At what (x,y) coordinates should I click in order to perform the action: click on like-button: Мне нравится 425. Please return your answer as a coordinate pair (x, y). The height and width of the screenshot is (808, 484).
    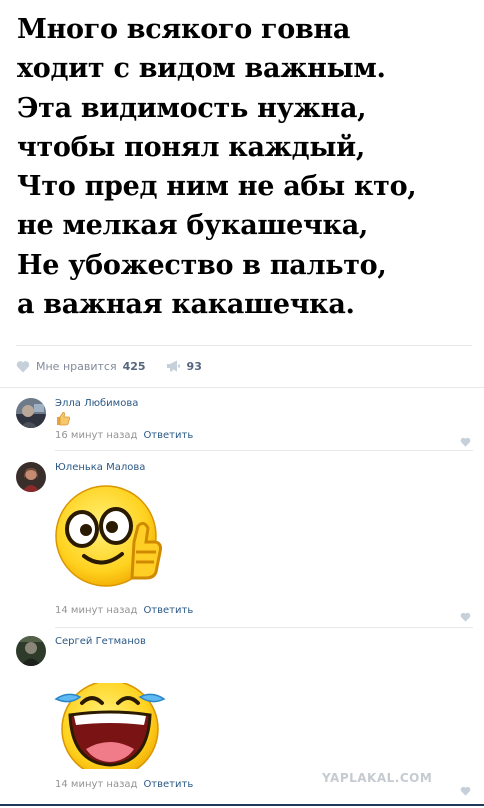
    Looking at the image, I should click on (81, 366).